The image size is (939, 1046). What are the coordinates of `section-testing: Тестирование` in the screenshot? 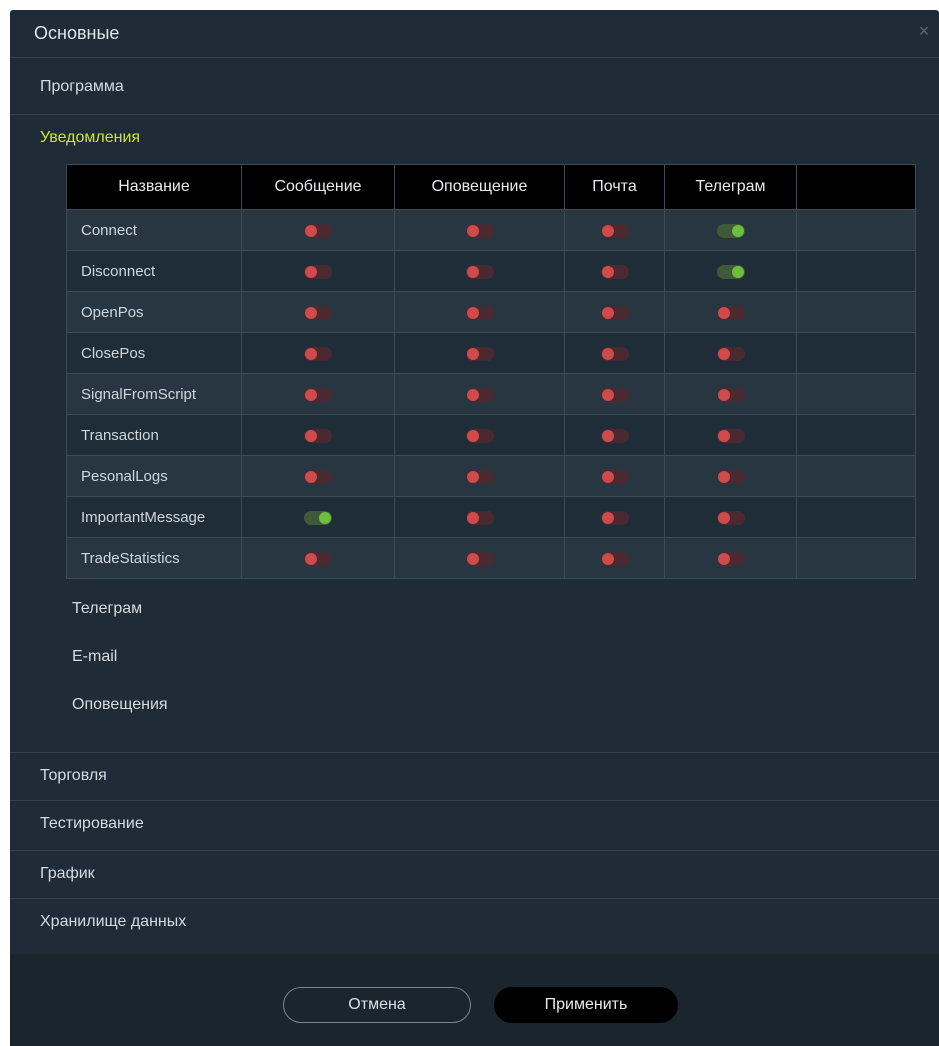 It's located at (474, 824).